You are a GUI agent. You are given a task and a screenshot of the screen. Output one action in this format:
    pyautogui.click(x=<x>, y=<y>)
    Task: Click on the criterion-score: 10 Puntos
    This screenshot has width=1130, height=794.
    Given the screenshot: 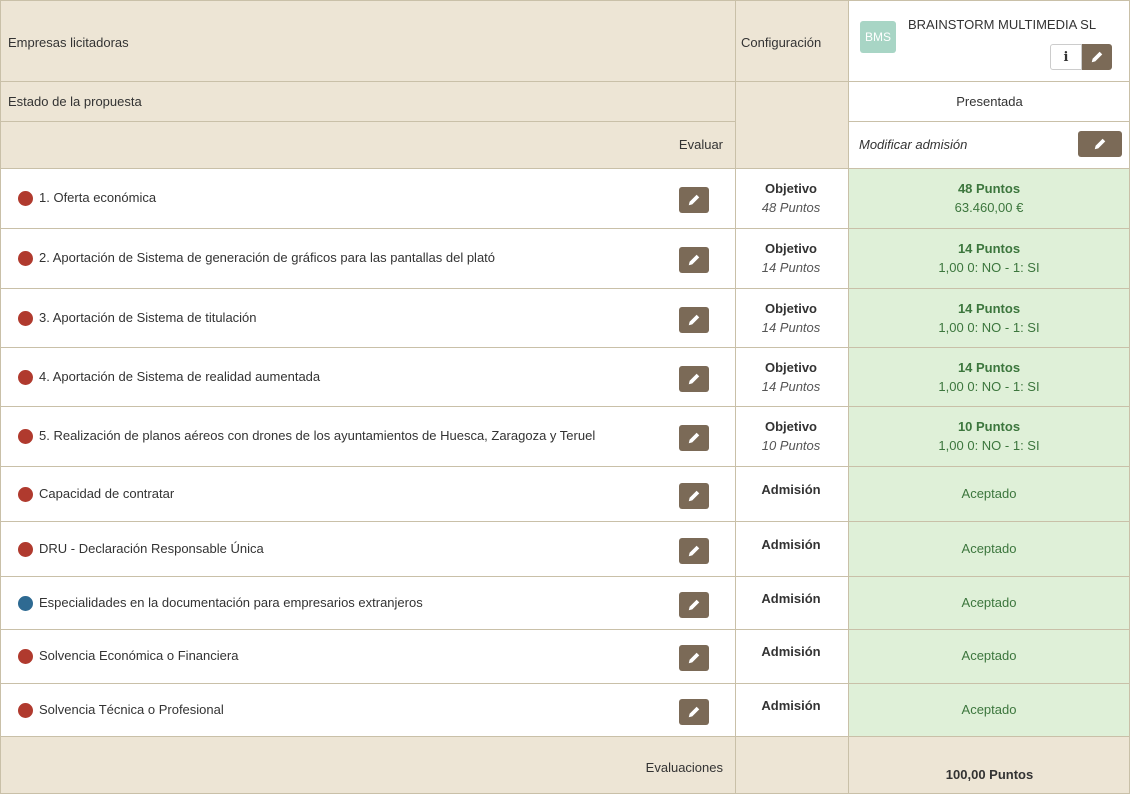 What is the action you would take?
    pyautogui.click(x=989, y=426)
    